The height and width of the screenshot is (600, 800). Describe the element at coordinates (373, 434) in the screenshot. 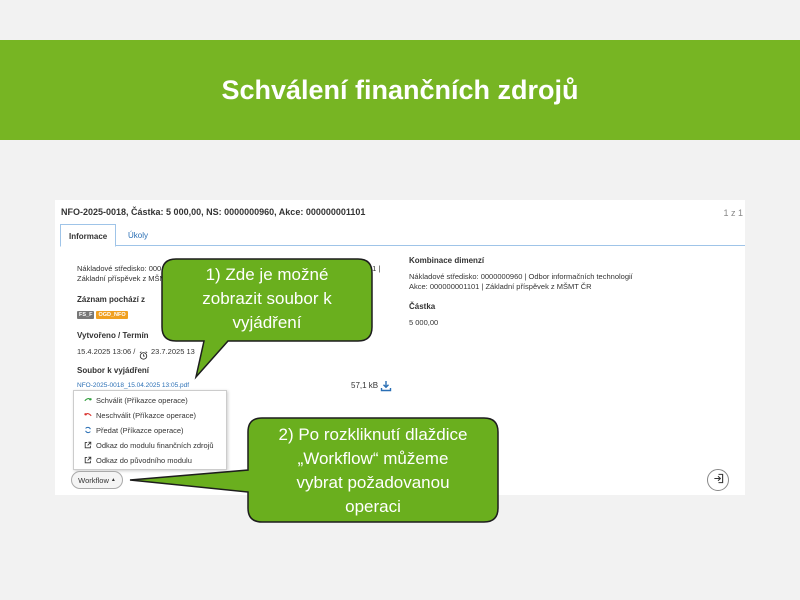

I see `callout-2-line1: 2) Po rozkliknutí dlaždice` at that location.